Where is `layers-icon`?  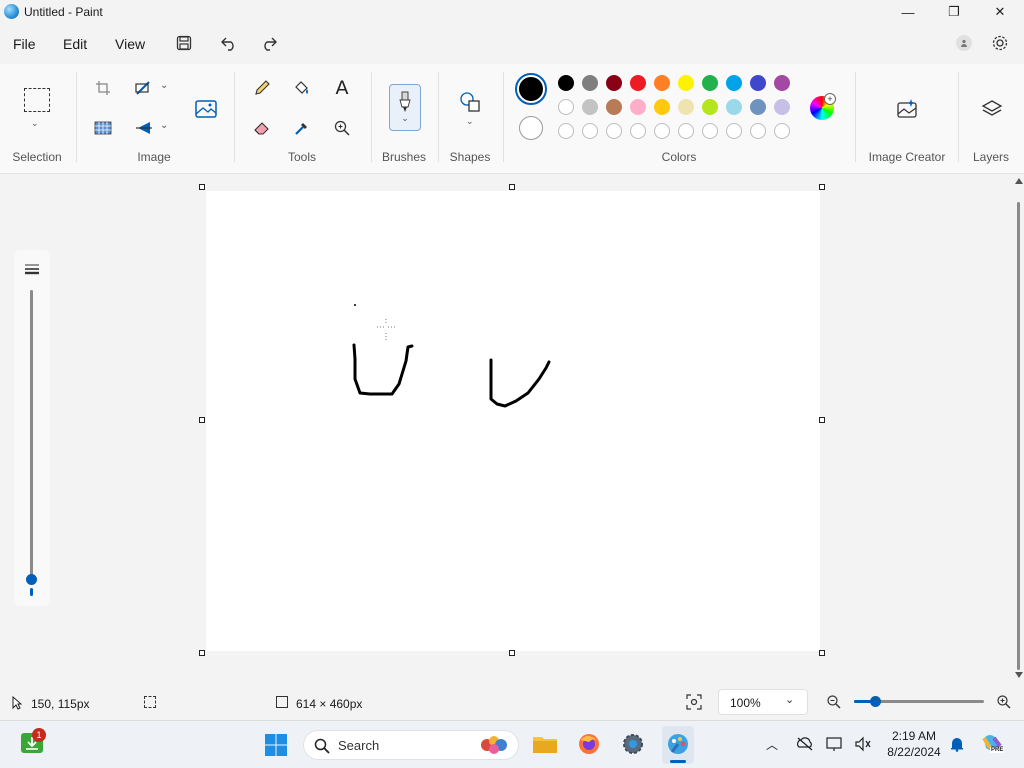 layers-icon is located at coordinates (992, 109).